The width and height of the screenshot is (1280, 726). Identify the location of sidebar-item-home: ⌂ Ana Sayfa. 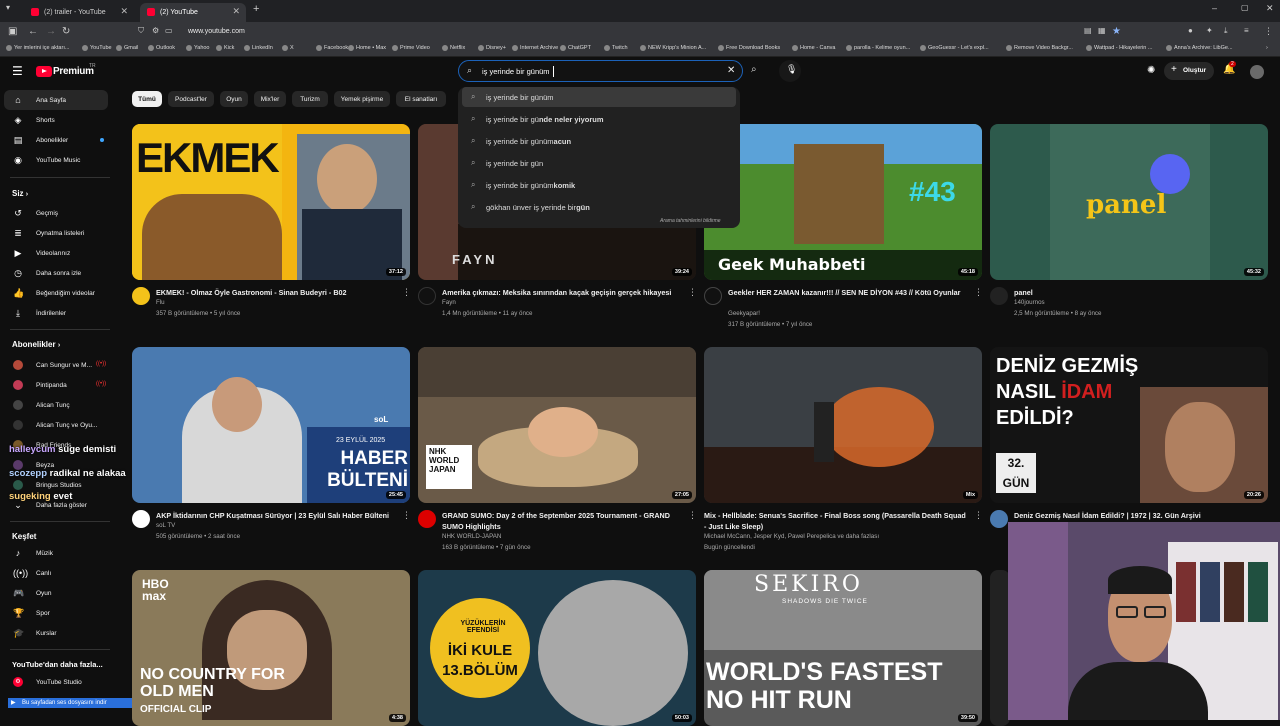
(56, 100).